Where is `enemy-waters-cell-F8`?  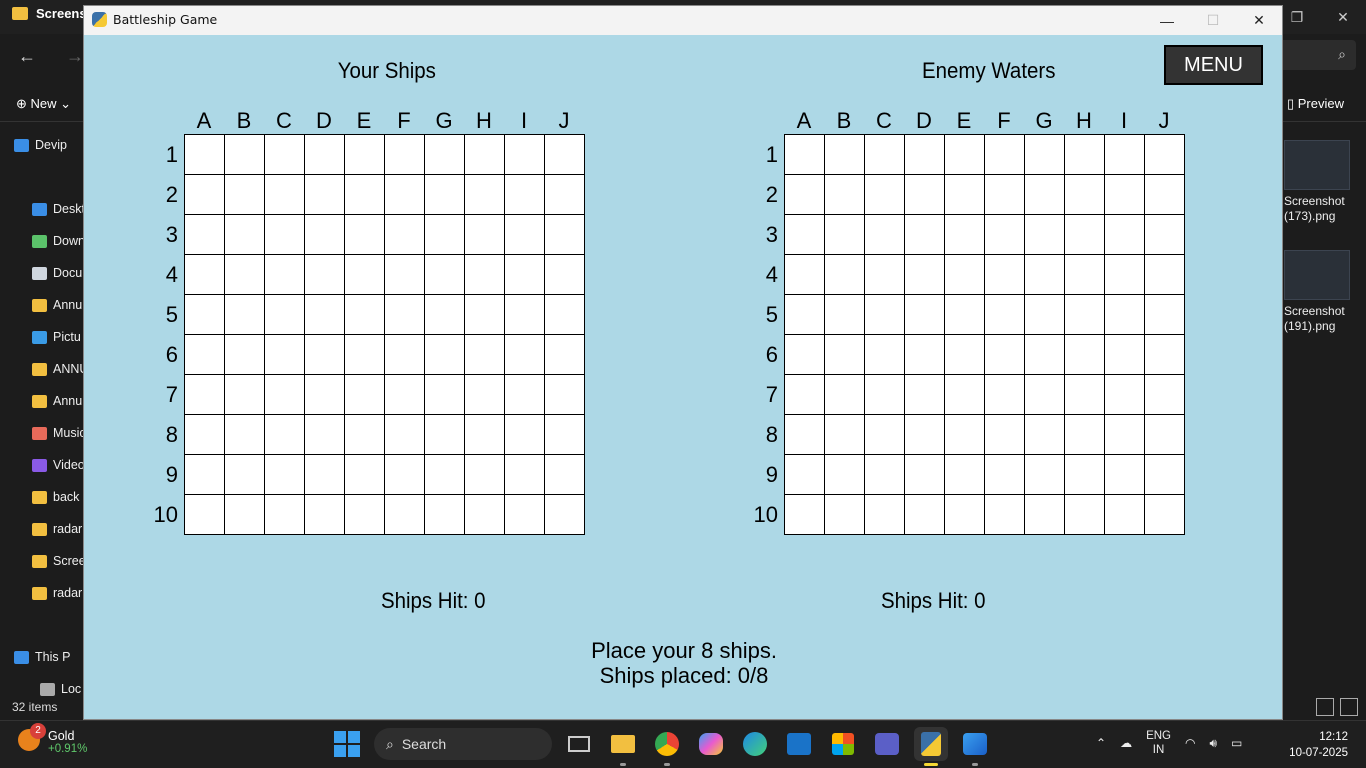 enemy-waters-cell-F8 is located at coordinates (1005, 435).